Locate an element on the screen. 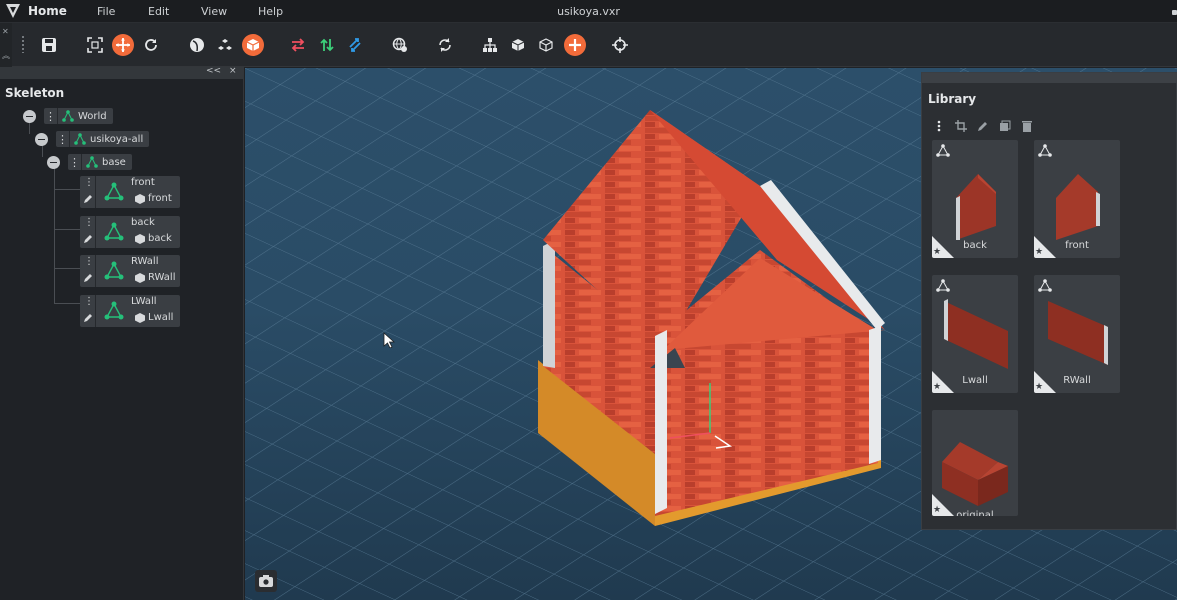  solid-cube-button is located at coordinates (518, 45).